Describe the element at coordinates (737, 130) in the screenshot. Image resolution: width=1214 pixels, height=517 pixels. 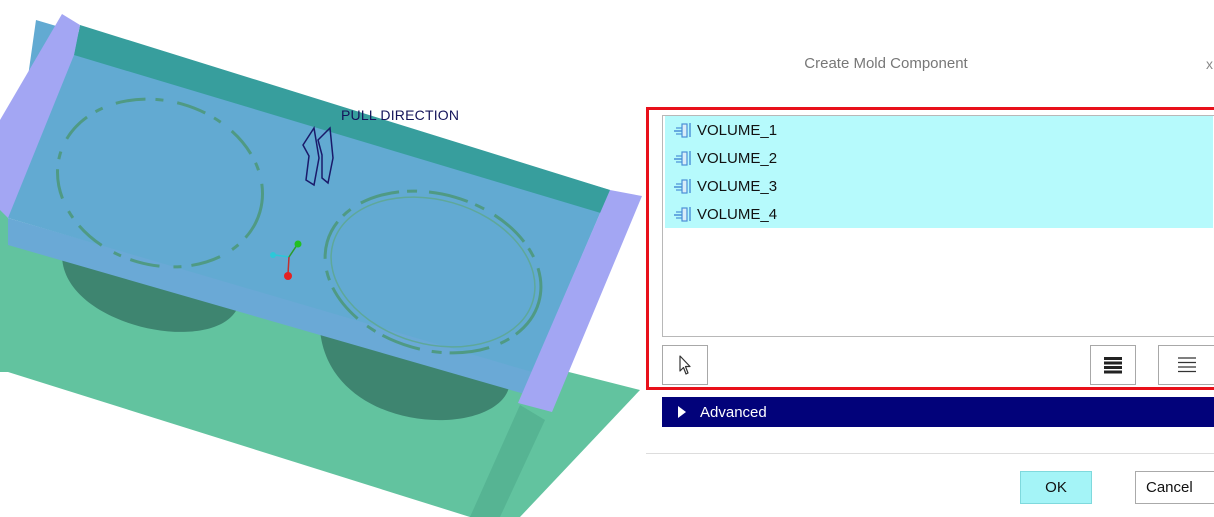
I see `list-item-label: VOLUME_1` at that location.